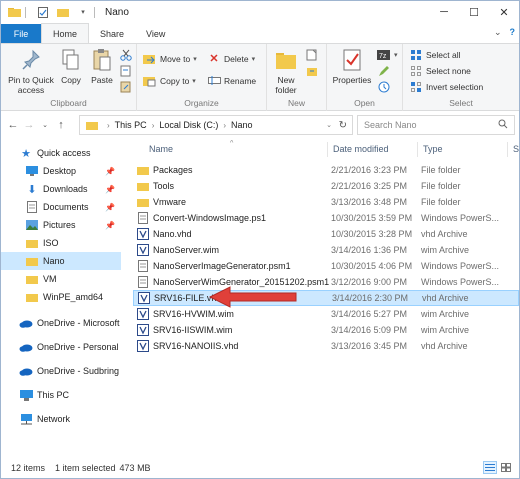 The image size is (520, 479). Describe the element at coordinates (416, 70) in the screenshot. I see `select-none-icon` at that location.